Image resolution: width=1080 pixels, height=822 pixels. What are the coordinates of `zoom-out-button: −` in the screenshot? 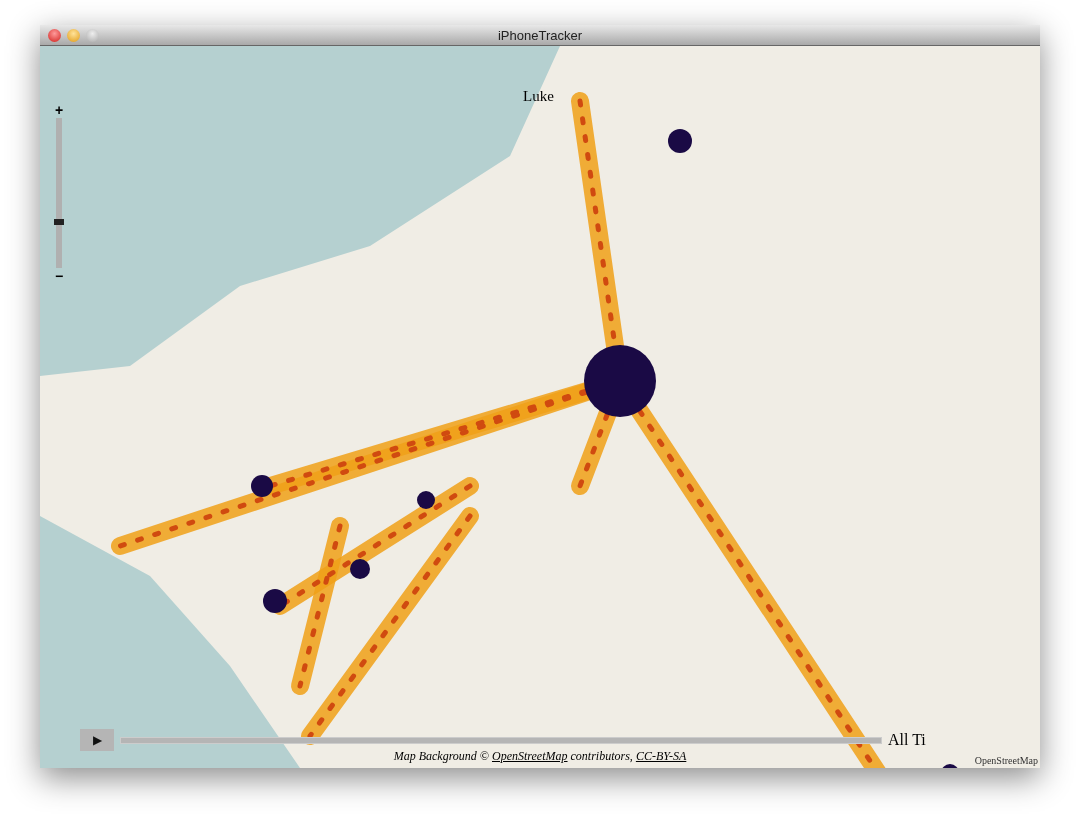 It's located at (59, 276).